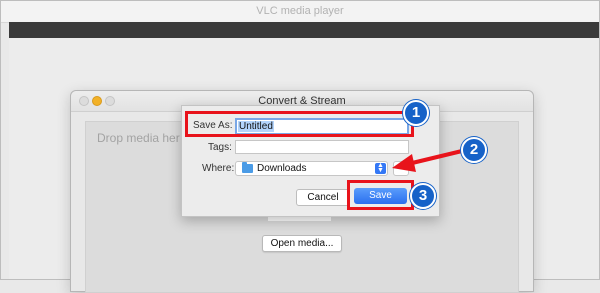 This screenshot has width=600, height=293. I want to click on arrow-head, so click(404, 163).